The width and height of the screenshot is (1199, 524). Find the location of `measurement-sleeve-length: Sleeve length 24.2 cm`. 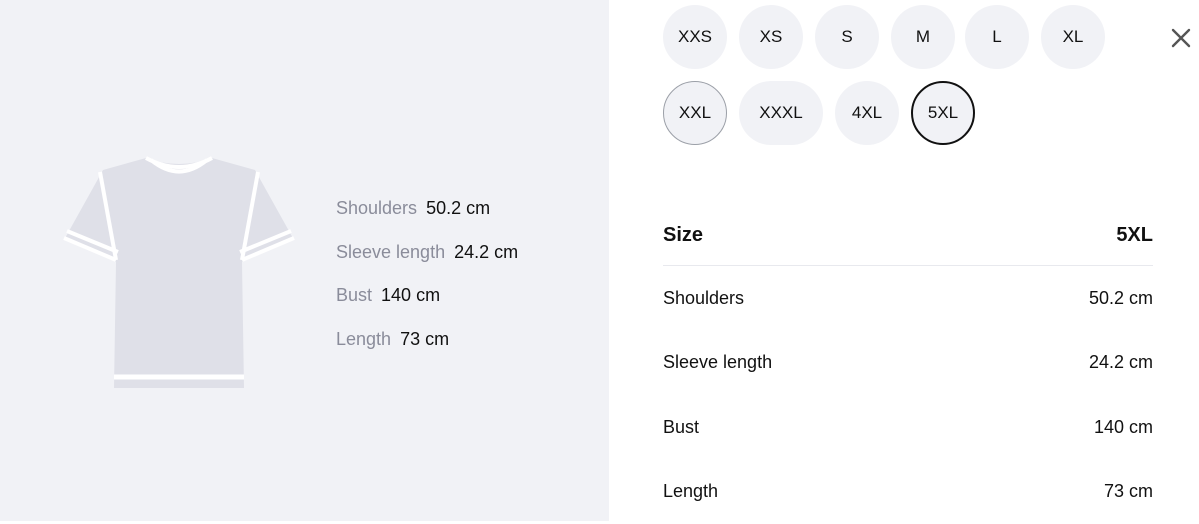

measurement-sleeve-length: Sleeve length 24.2 cm is located at coordinates (427, 252).